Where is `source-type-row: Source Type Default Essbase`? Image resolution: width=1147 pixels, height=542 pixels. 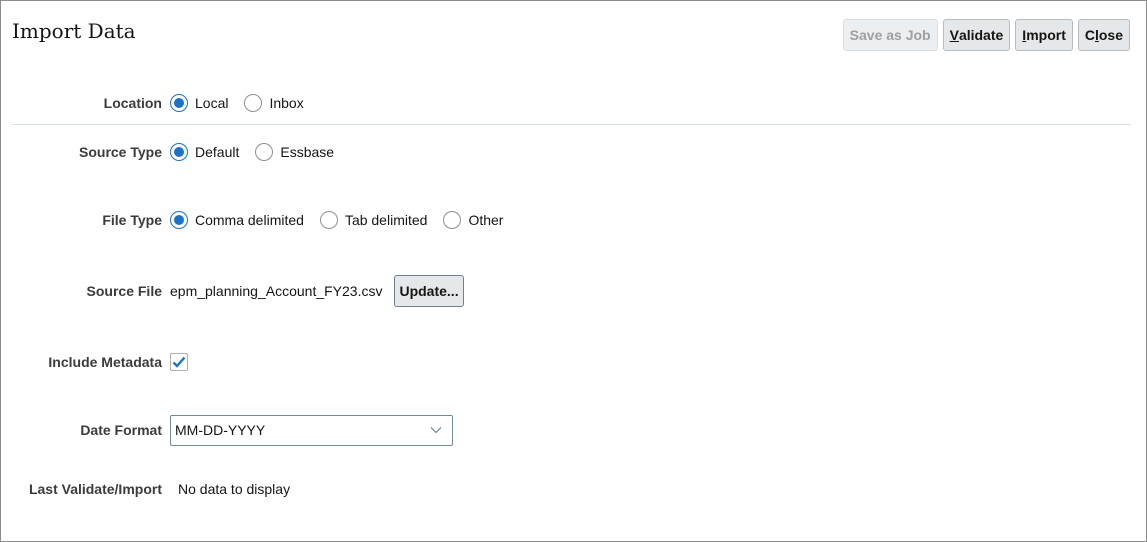 source-type-row: Source Type Default Essbase is located at coordinates (175, 152).